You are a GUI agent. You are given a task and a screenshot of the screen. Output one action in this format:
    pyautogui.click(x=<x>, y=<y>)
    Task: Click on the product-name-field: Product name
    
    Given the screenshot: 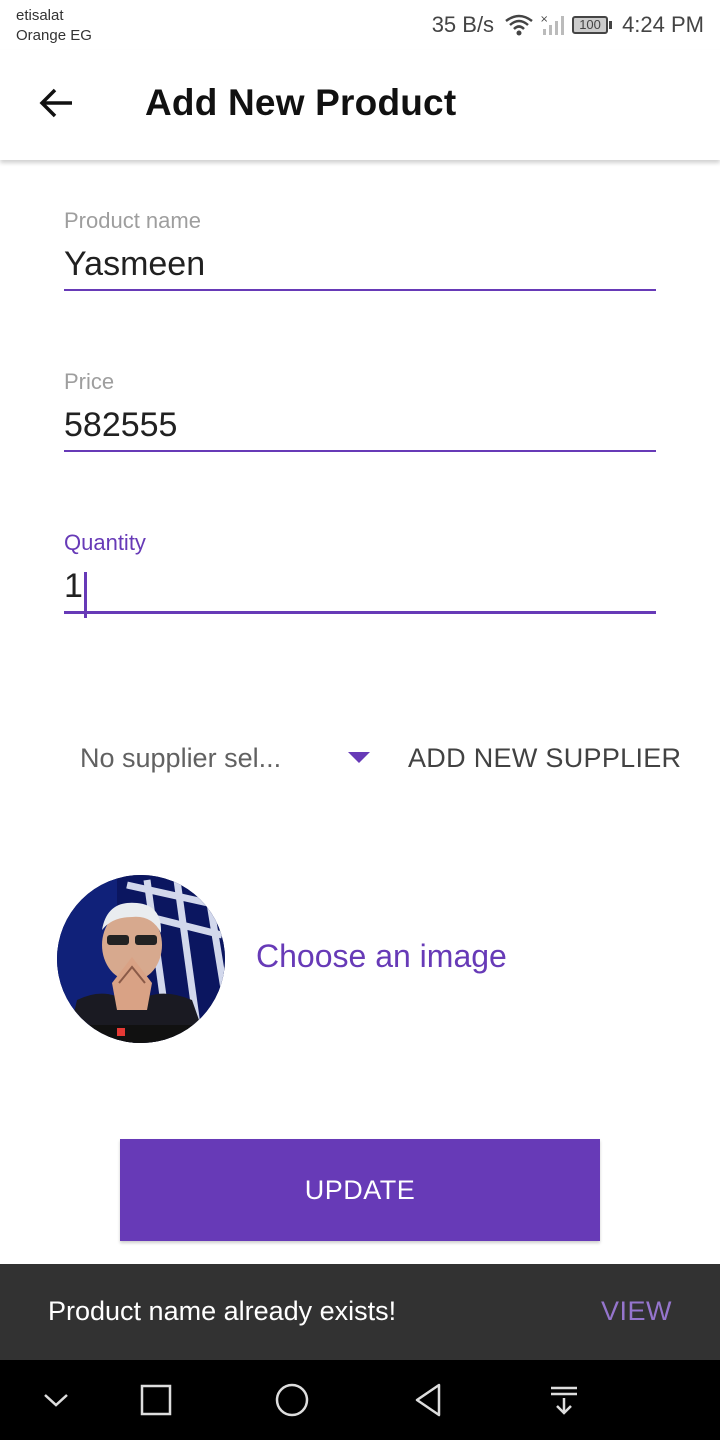 What is the action you would take?
    pyautogui.click(x=360, y=249)
    